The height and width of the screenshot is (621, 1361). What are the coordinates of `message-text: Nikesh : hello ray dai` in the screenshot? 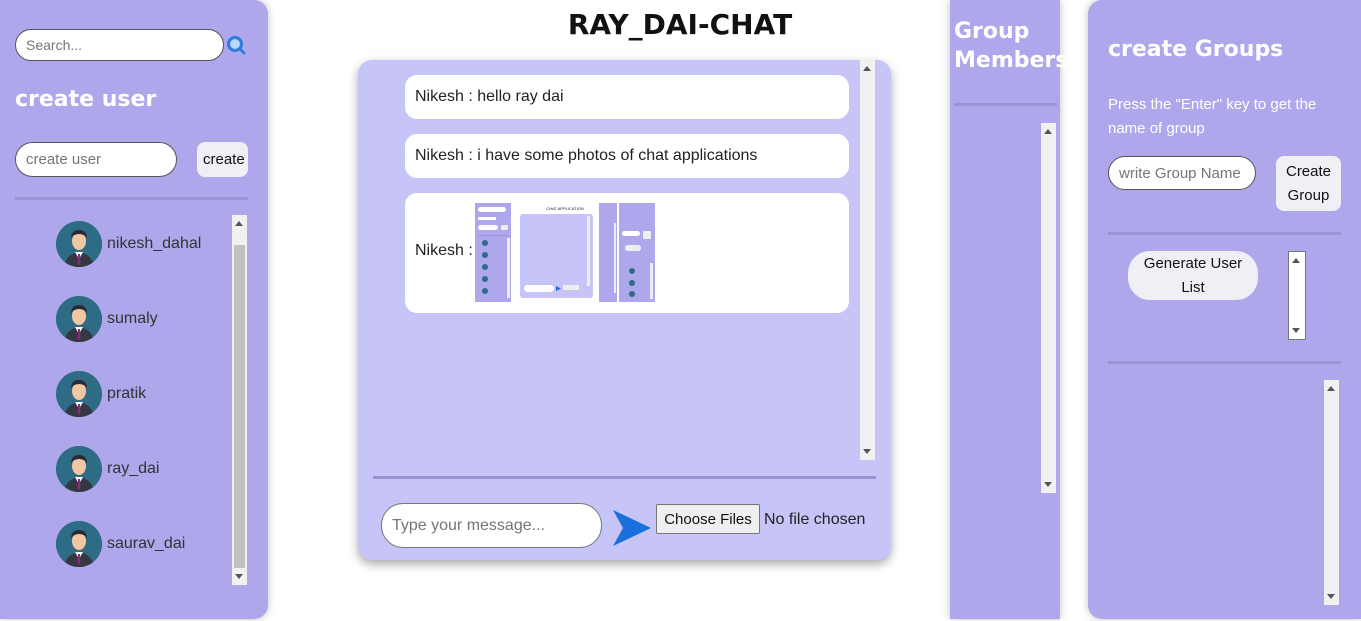 It's located at (489, 96).